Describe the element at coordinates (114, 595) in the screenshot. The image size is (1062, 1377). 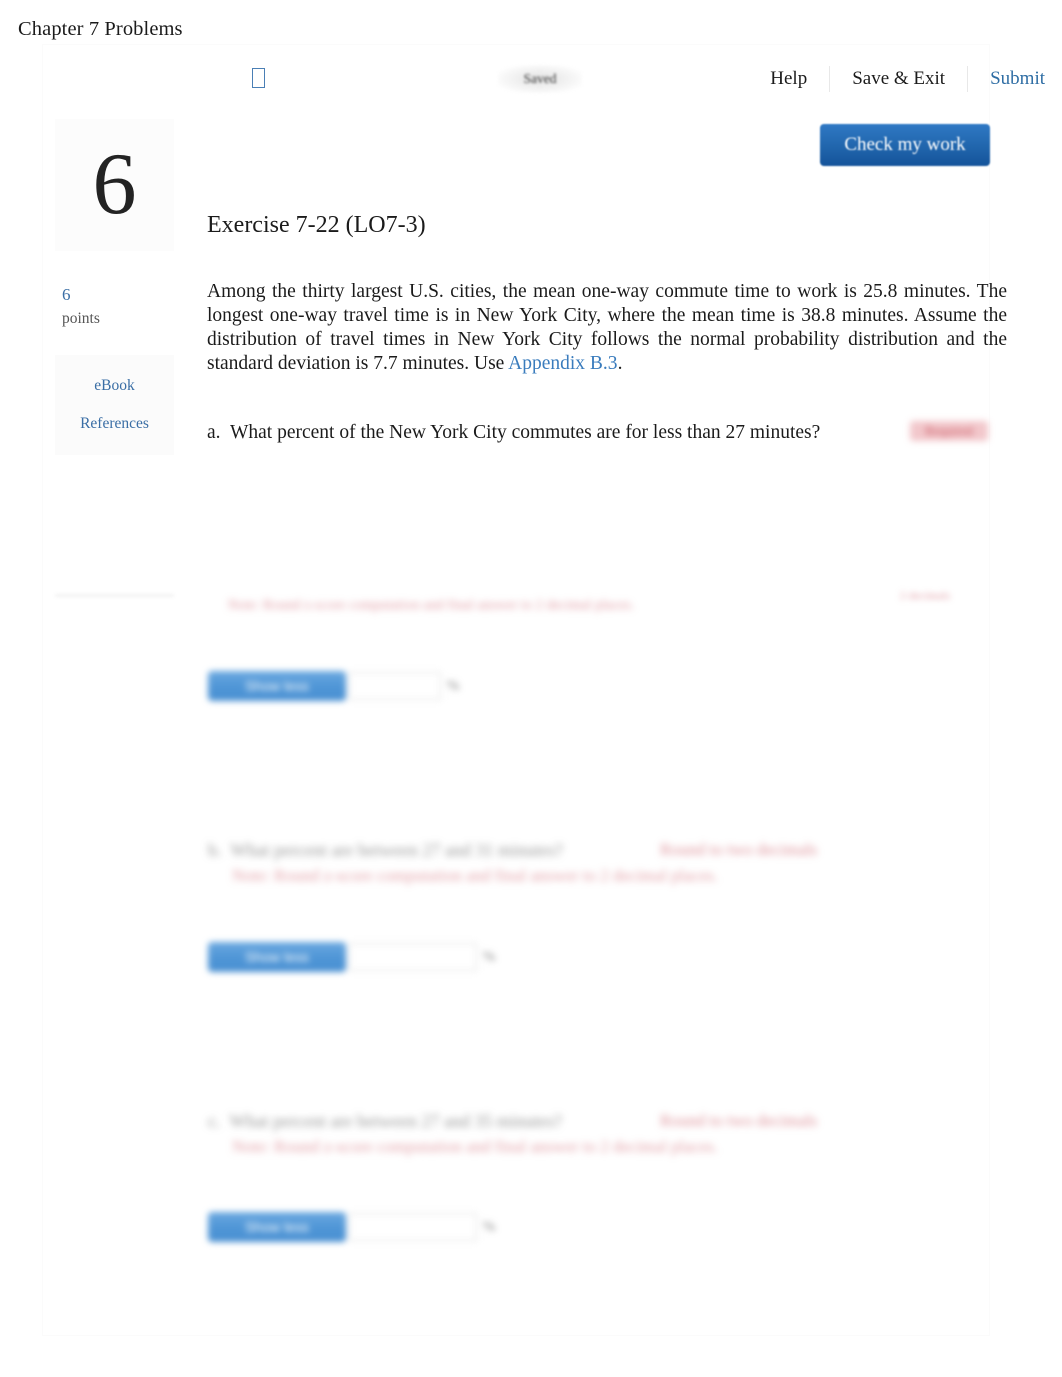
I see `rail-divider` at that location.